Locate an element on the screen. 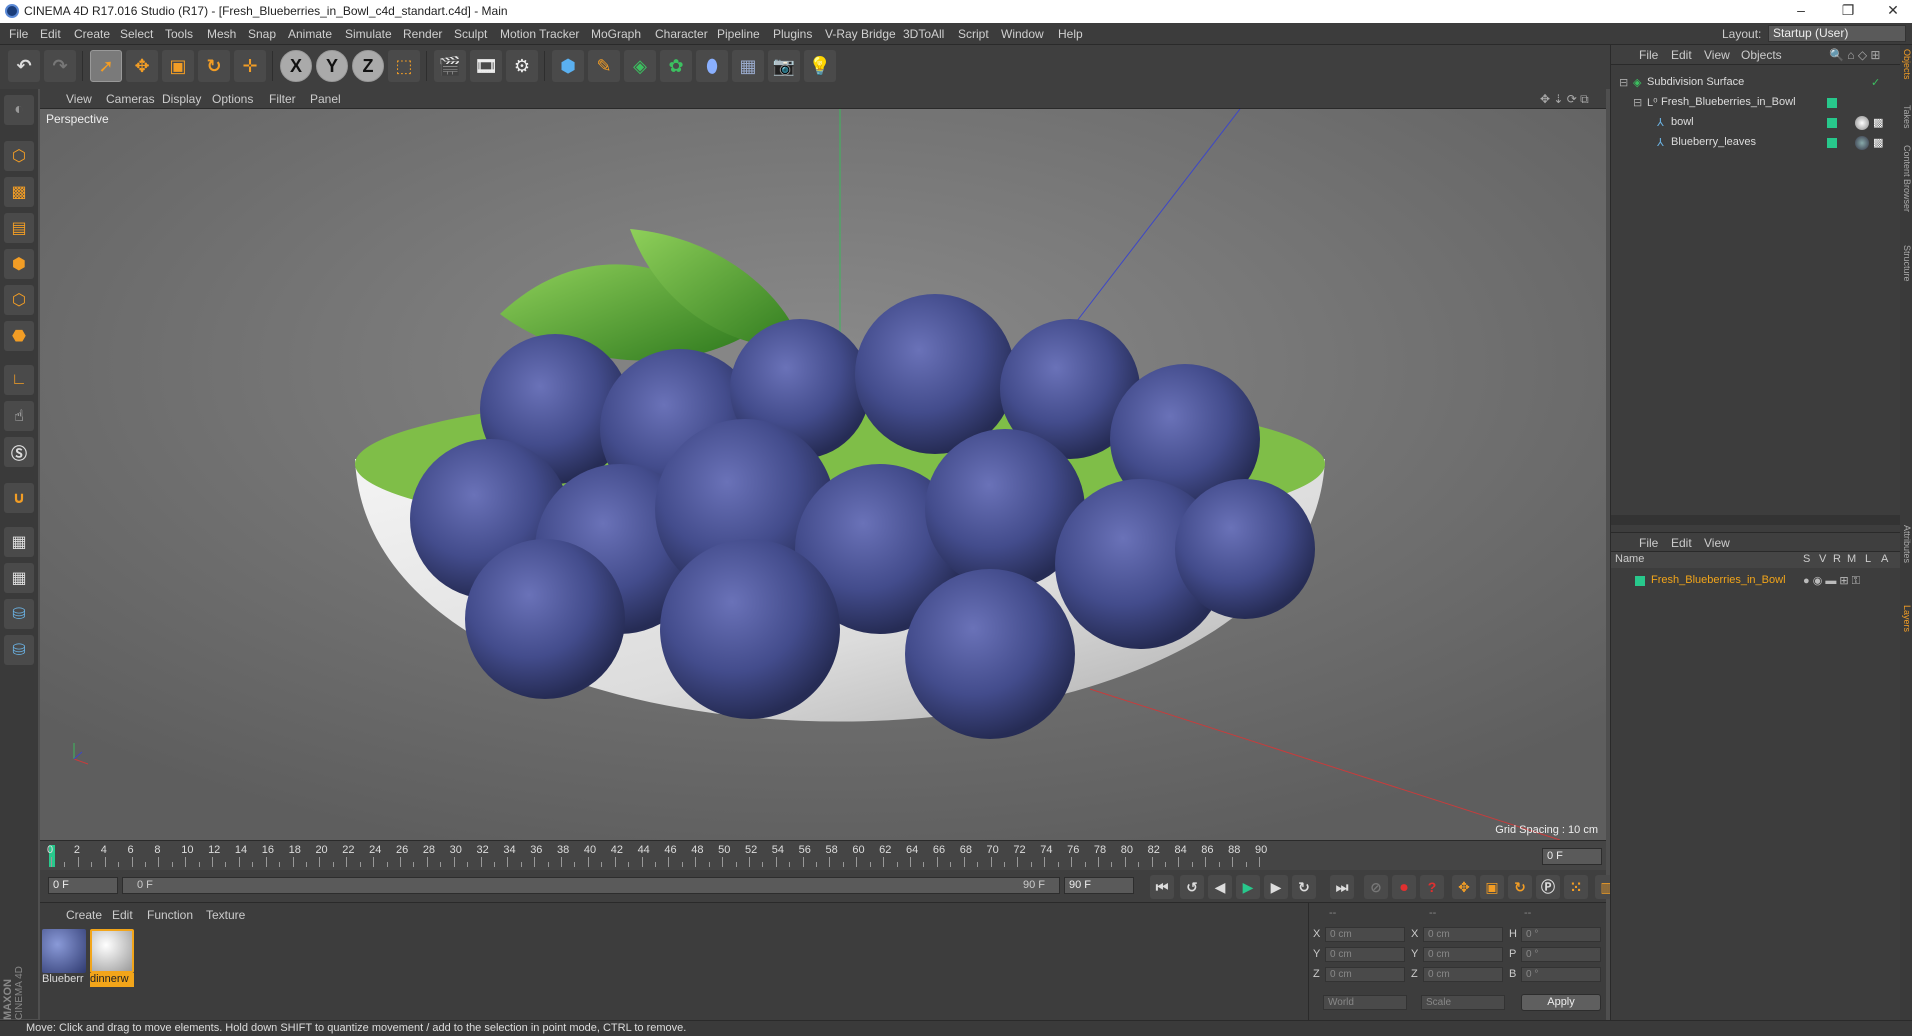  points-mode-icon: ⬢ is located at coordinates (19, 264).